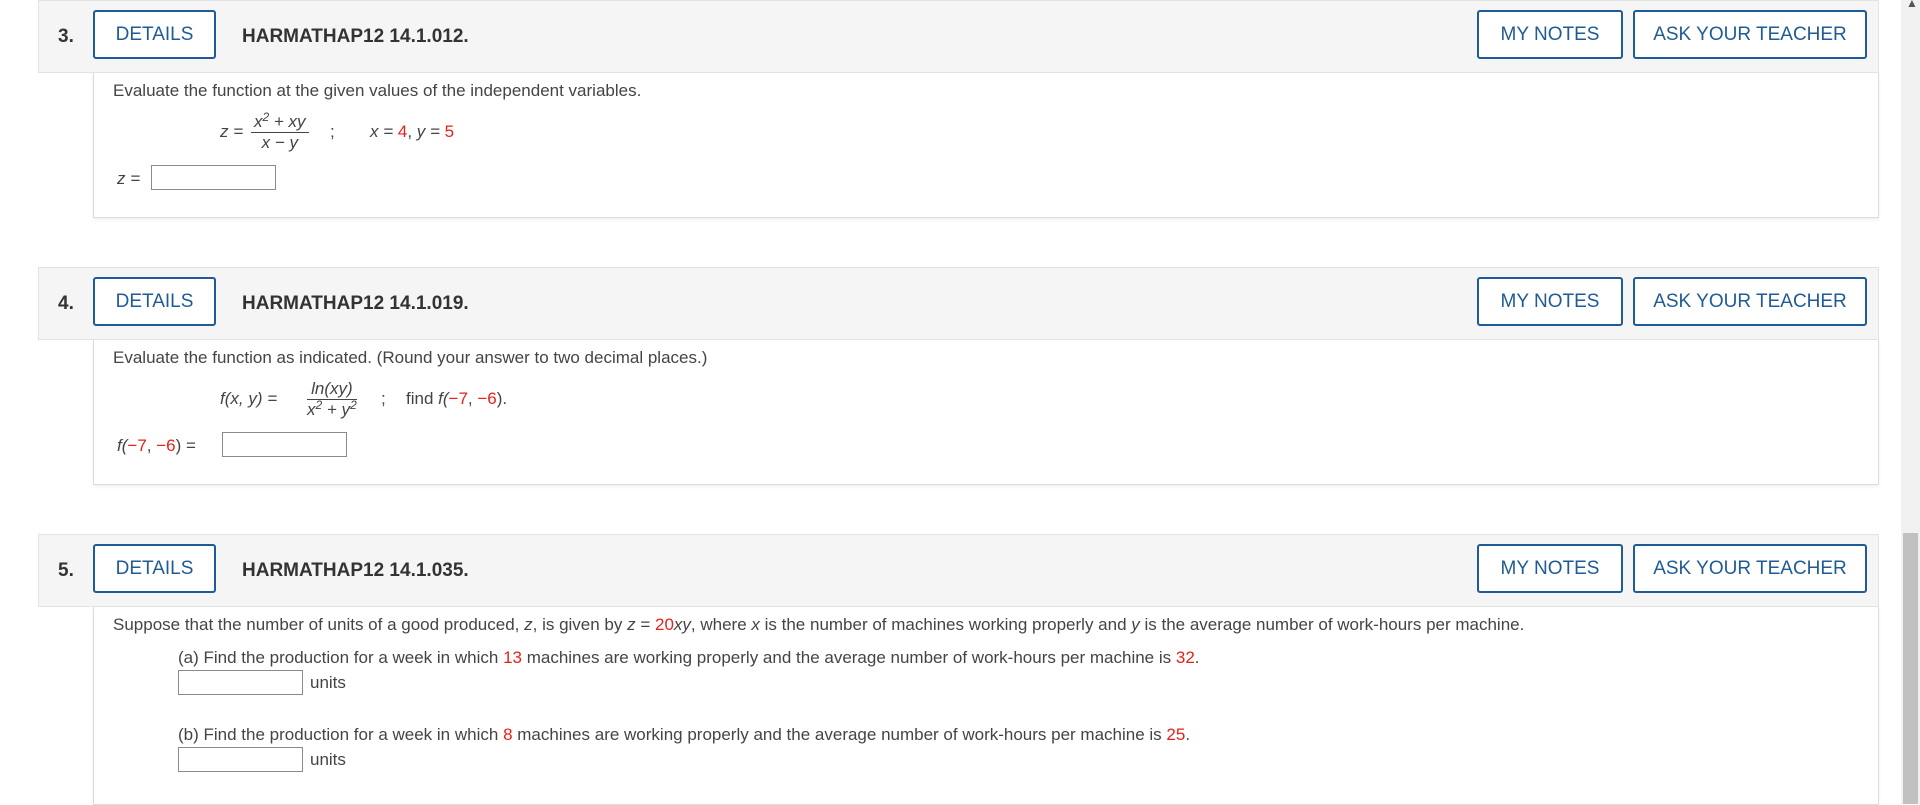 The image size is (1920, 805). What do you see at coordinates (457, 398) in the screenshot?
I see `find-text: find f(−7, −6).` at bounding box center [457, 398].